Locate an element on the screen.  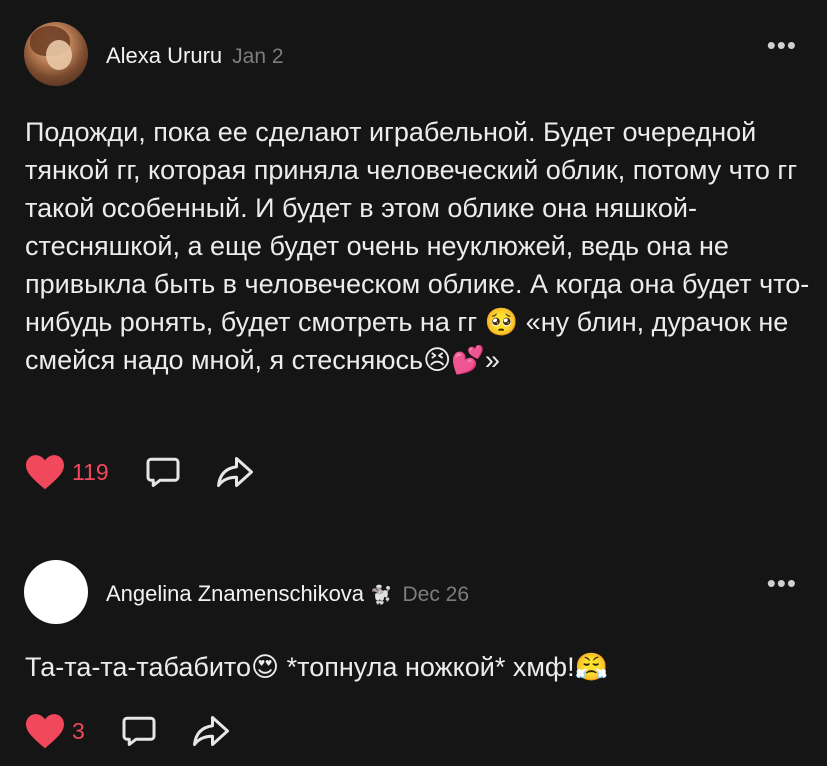
heart-icon is located at coordinates (45, 731).